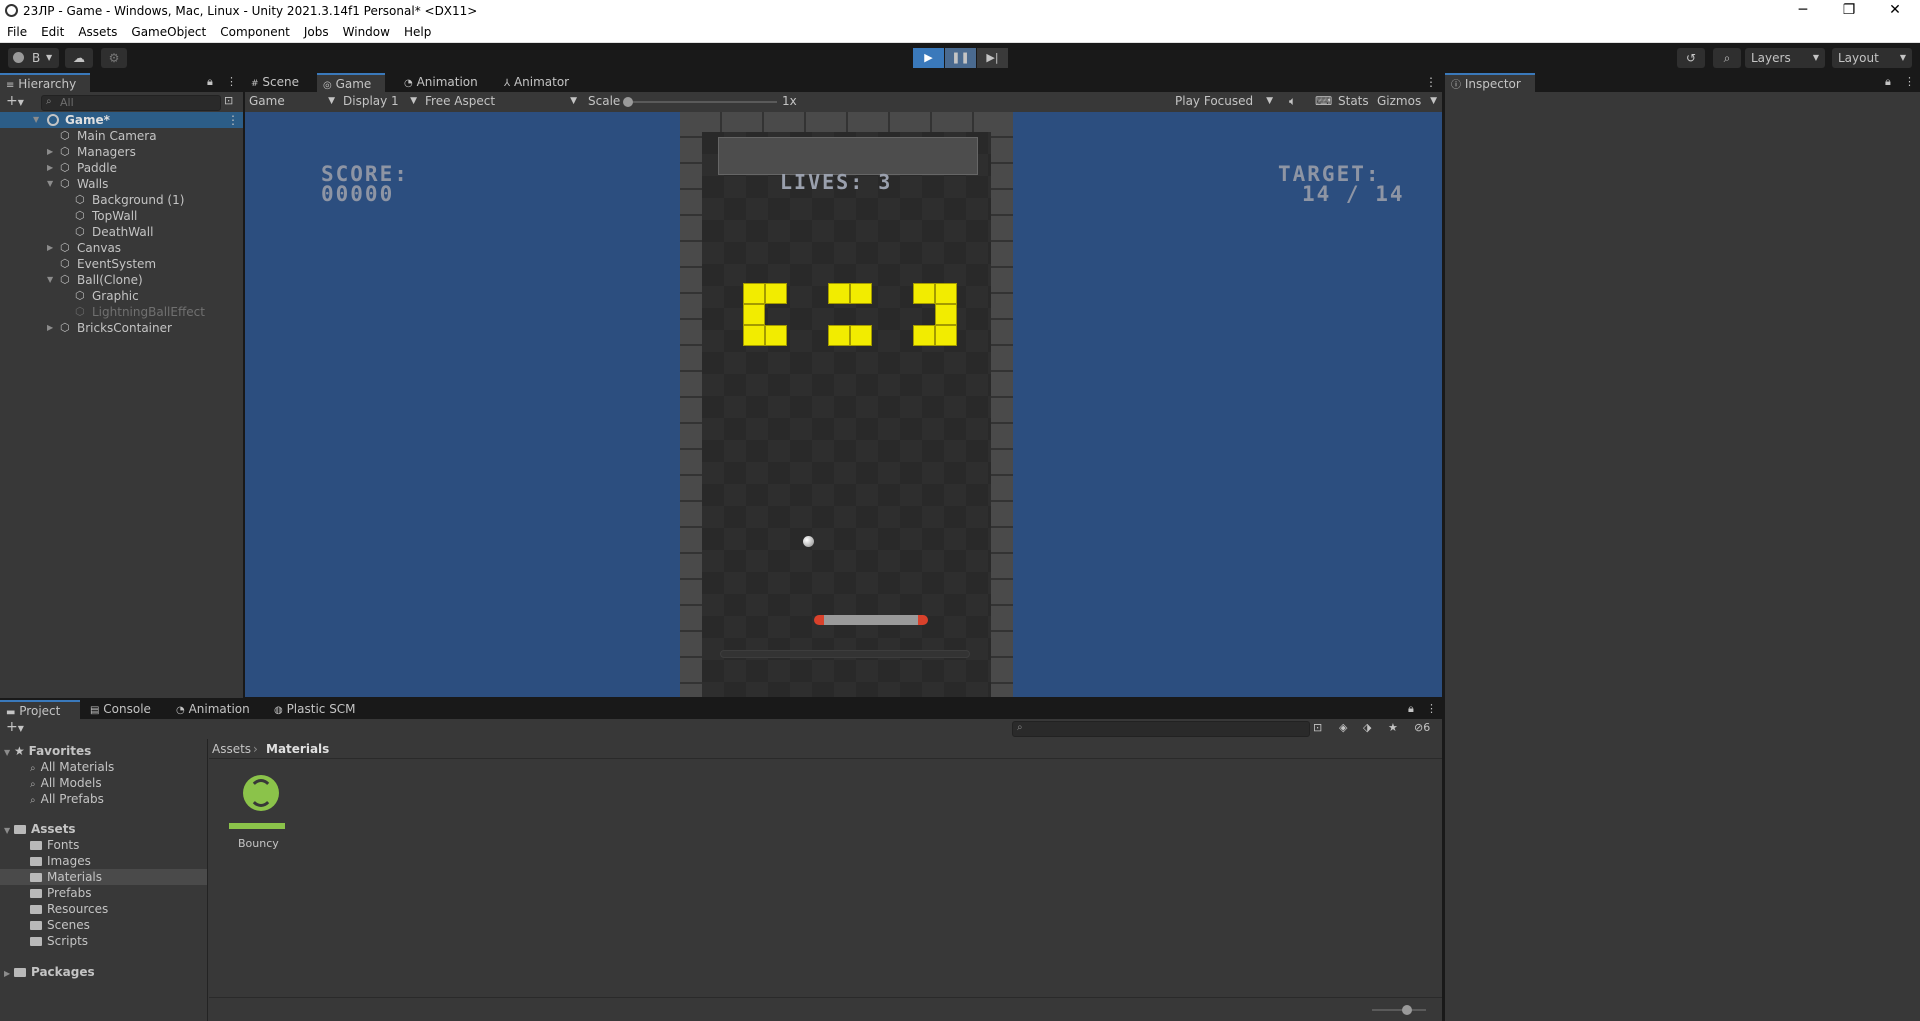 The width and height of the screenshot is (1920, 1021). What do you see at coordinates (502, 101) in the screenshot?
I see `aspect-dropdown: Free Aspect ▼` at bounding box center [502, 101].